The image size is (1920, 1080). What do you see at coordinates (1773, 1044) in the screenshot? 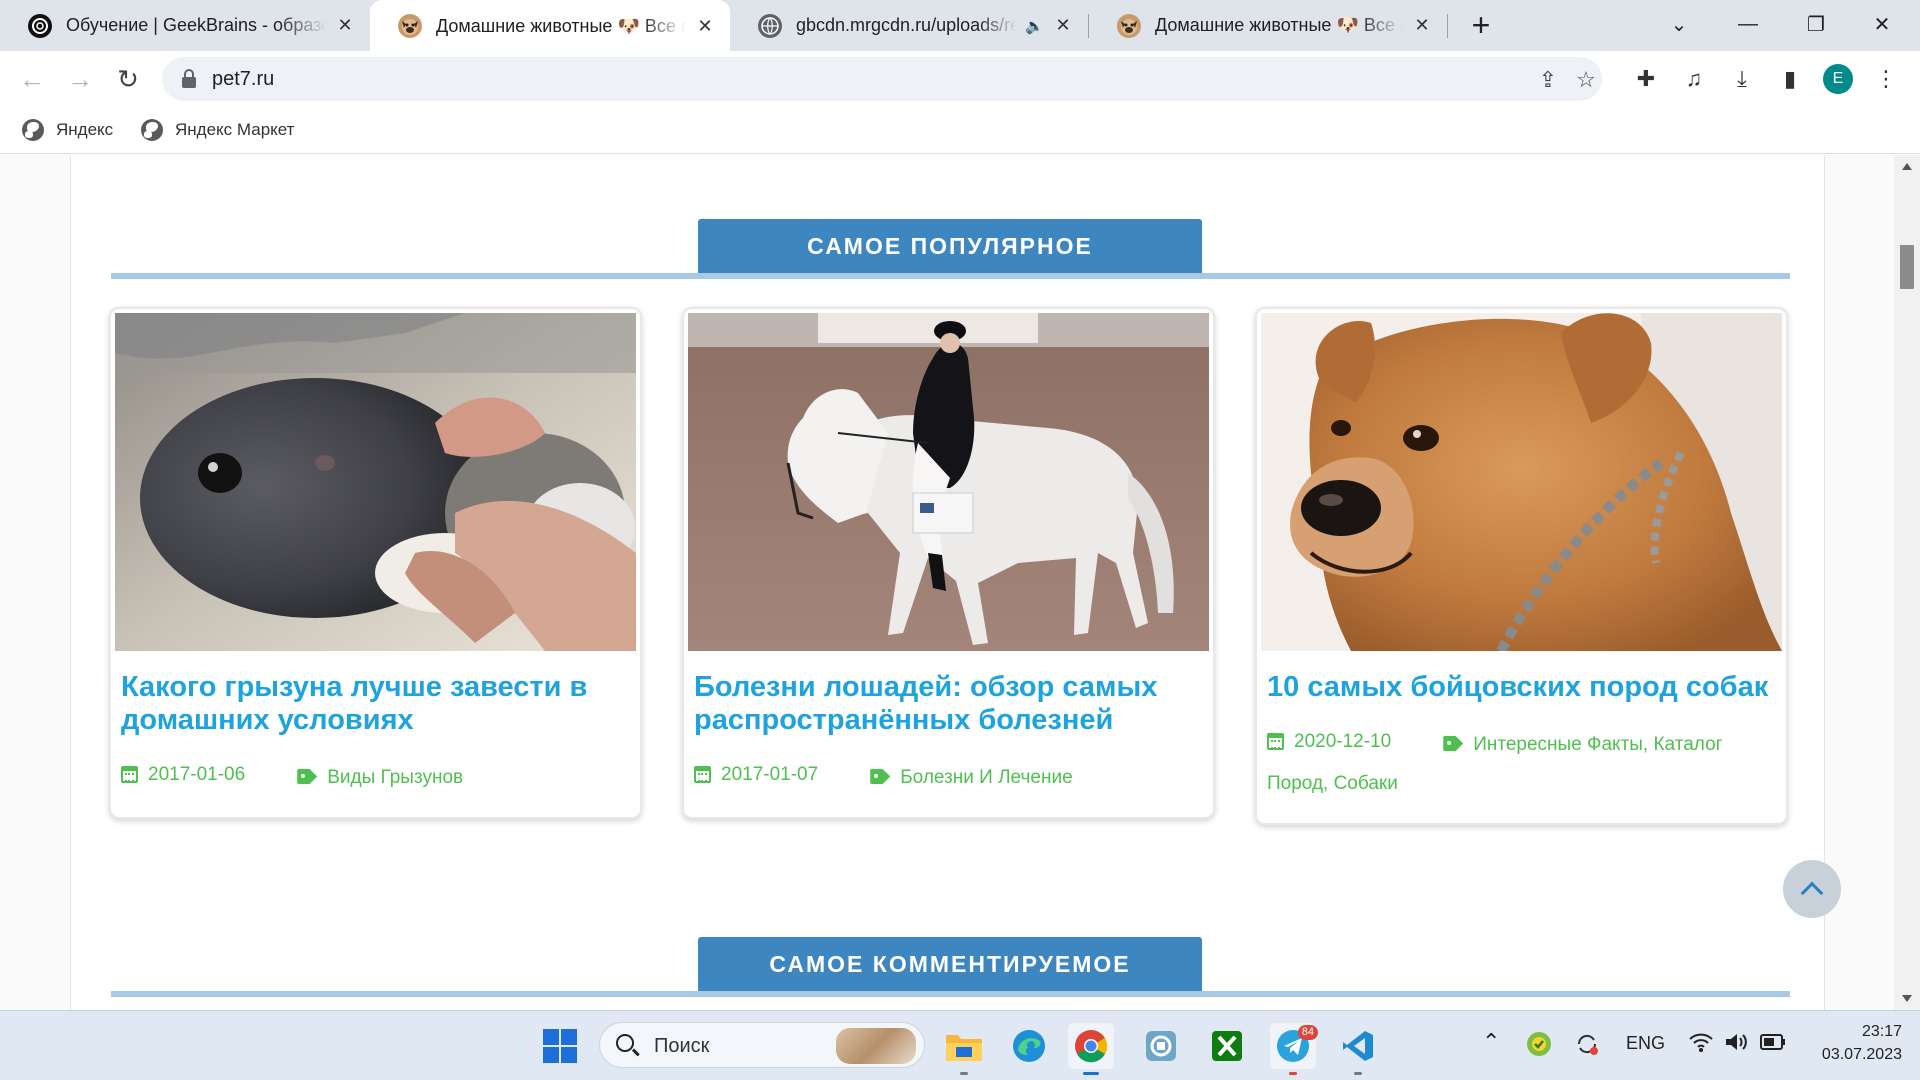
I see `battery-icon` at bounding box center [1773, 1044].